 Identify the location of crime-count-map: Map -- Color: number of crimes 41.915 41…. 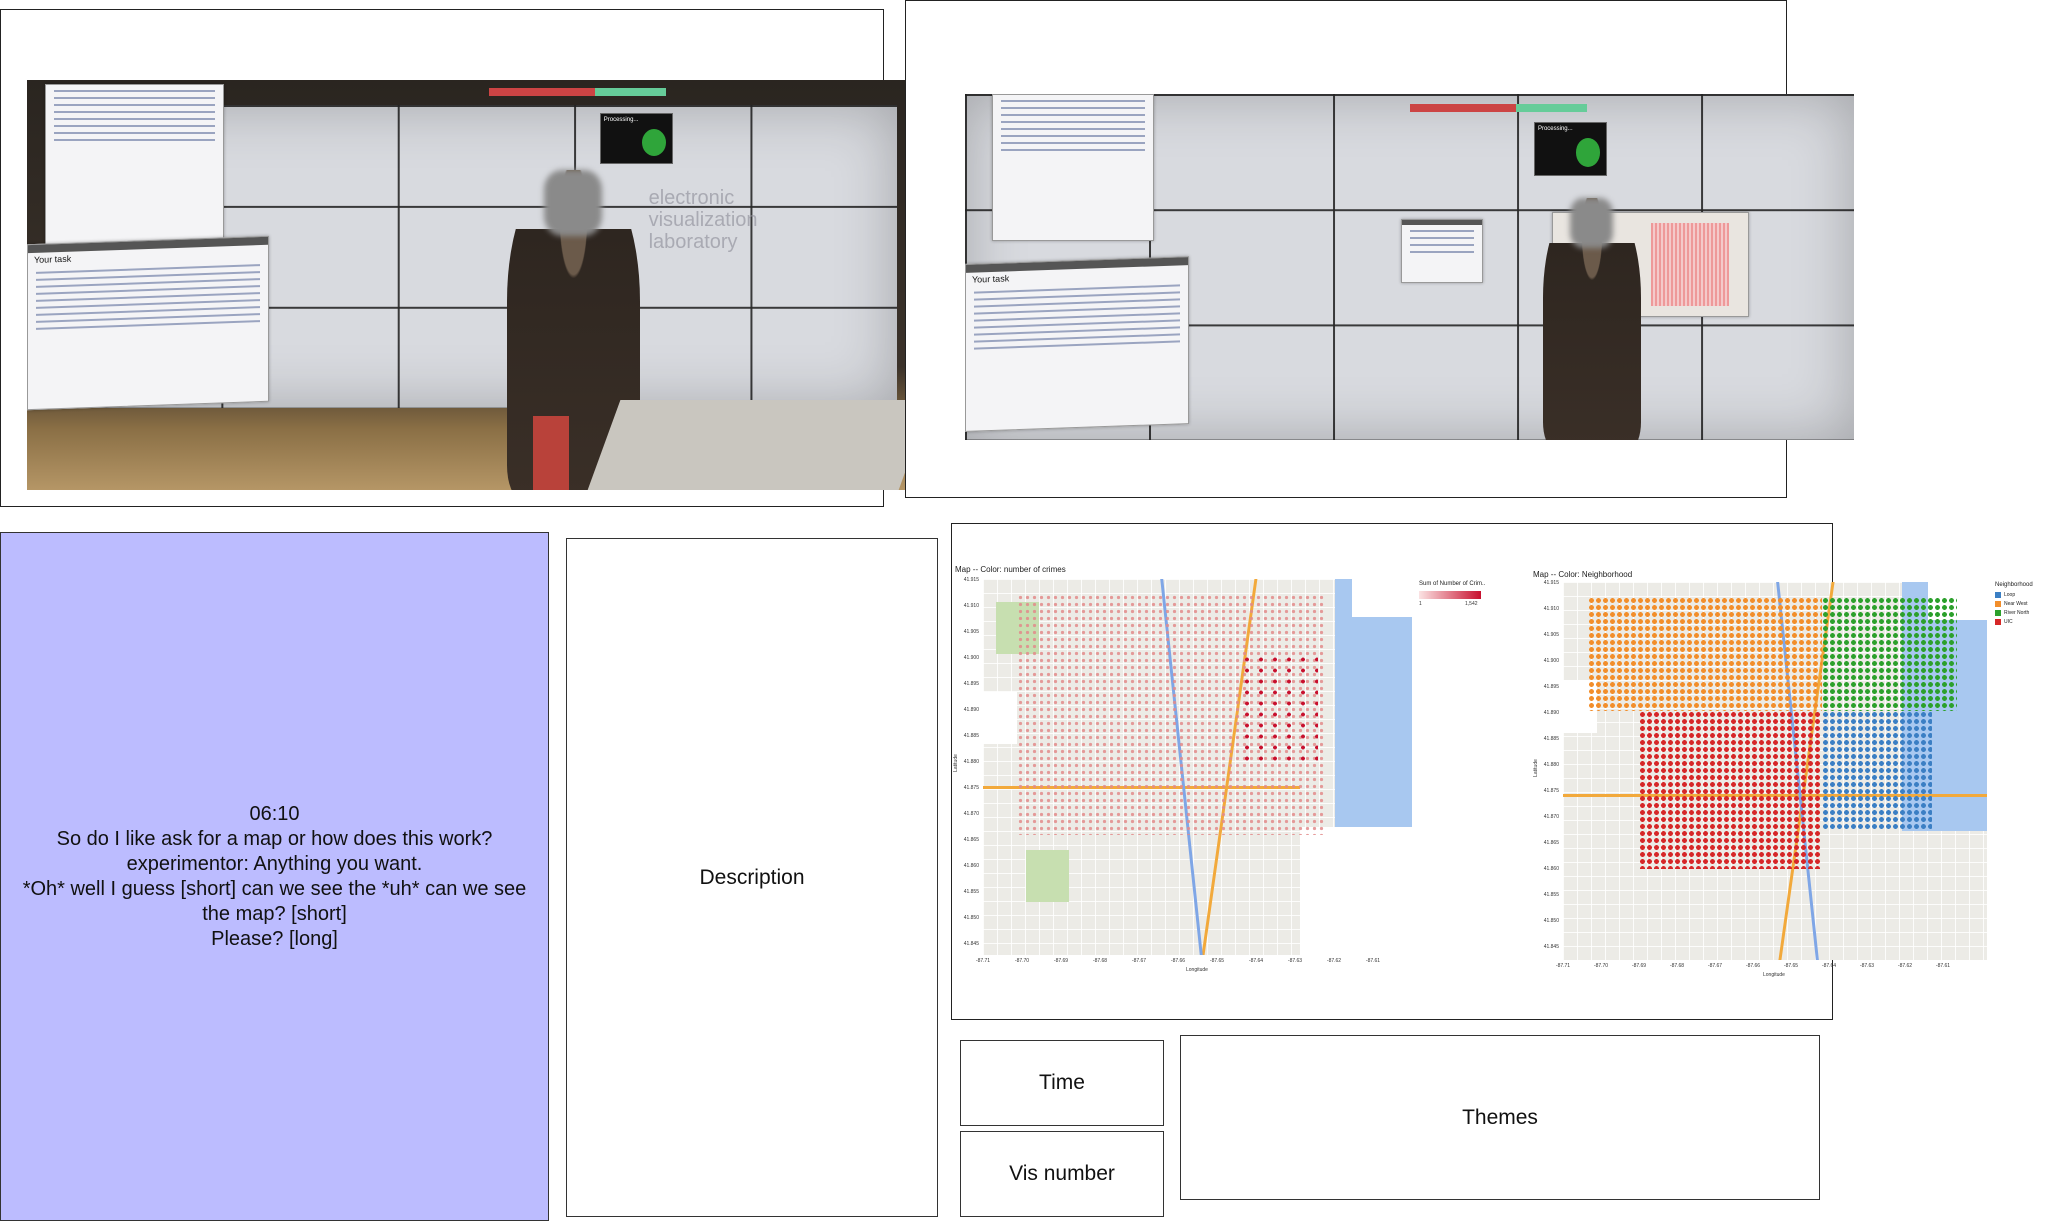
(1219, 769).